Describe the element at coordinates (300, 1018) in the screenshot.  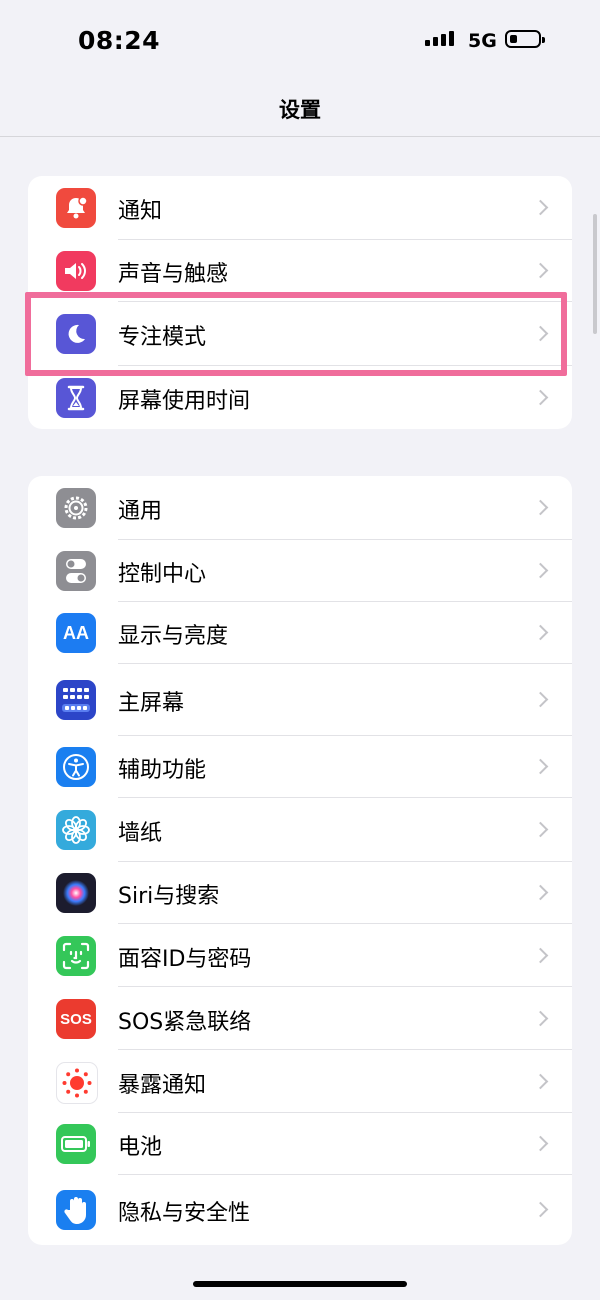
I see `settings-row: SOS SOS紧急联络` at that location.